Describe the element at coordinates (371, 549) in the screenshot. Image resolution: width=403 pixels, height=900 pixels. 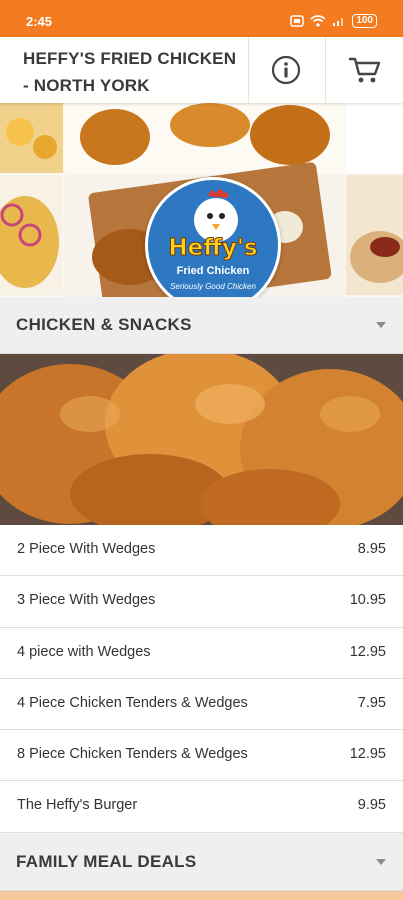
I see `item-price: 8.95` at that location.